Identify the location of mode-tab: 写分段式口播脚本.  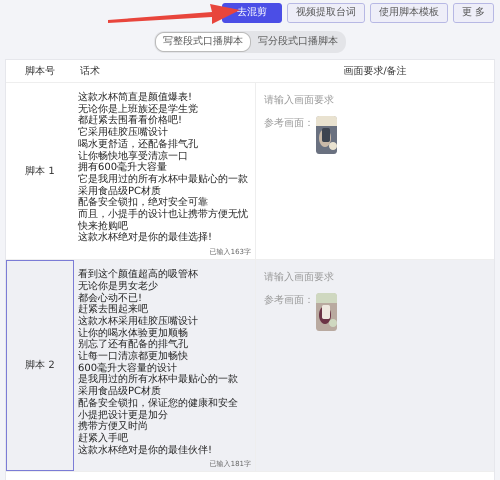
(298, 42).